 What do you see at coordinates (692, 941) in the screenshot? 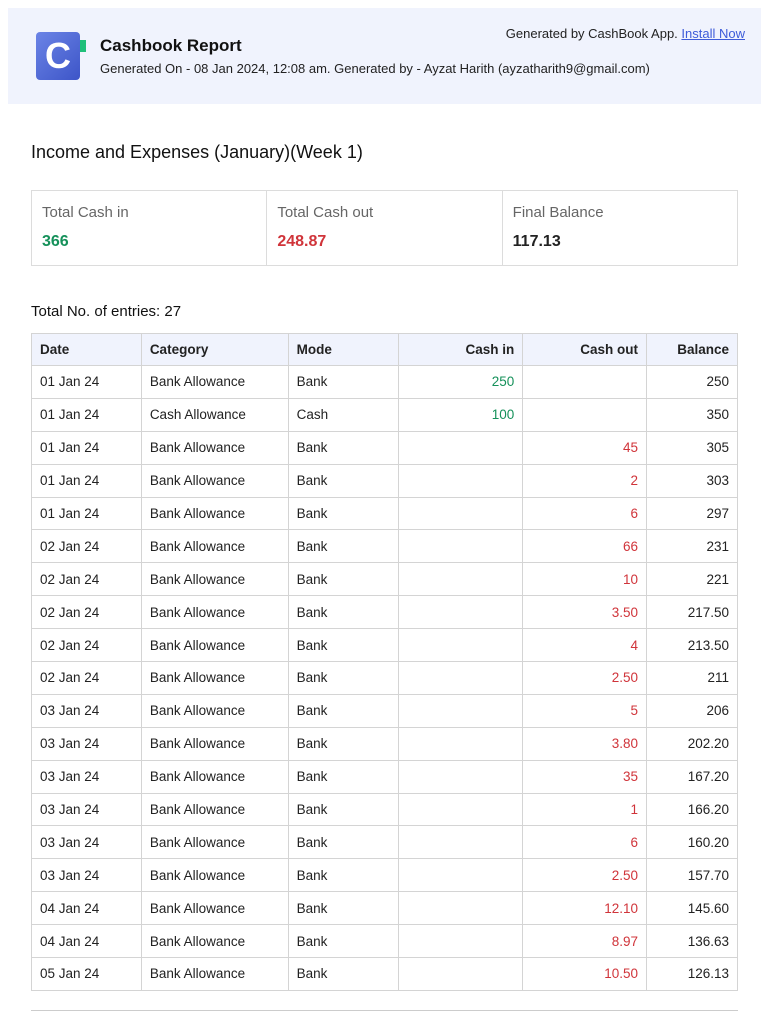
I see `balance-cell: 136.63` at bounding box center [692, 941].